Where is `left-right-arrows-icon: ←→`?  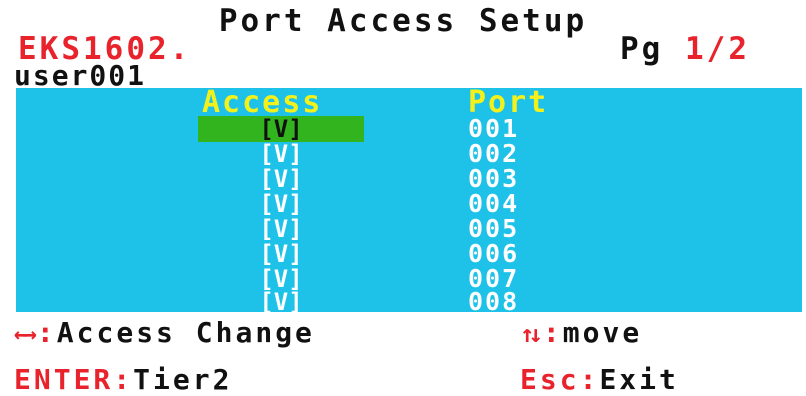
left-right-arrows-icon: ←→ is located at coordinates (25, 334).